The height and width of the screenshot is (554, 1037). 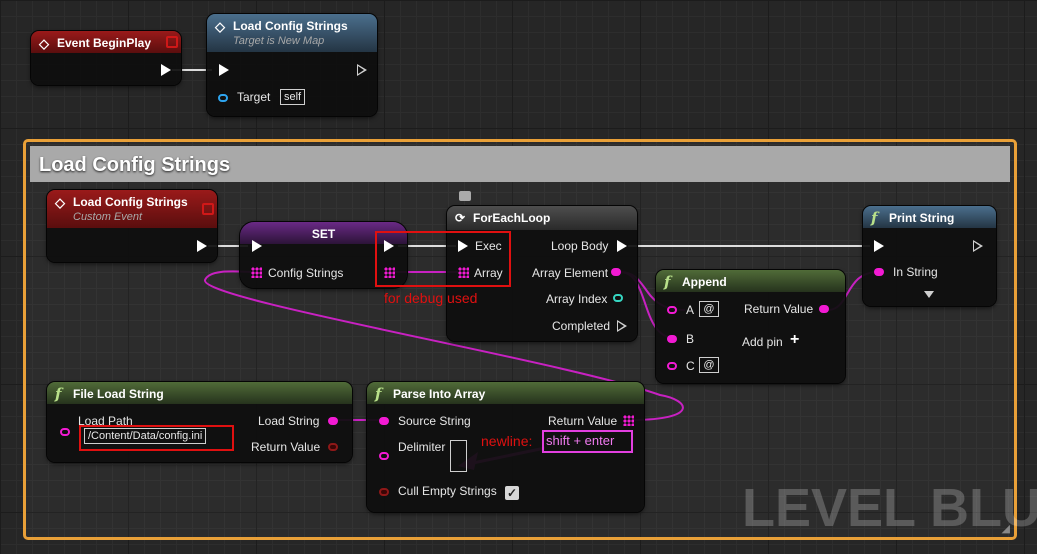 What do you see at coordinates (458, 456) in the screenshot?
I see `delimiter-value` at bounding box center [458, 456].